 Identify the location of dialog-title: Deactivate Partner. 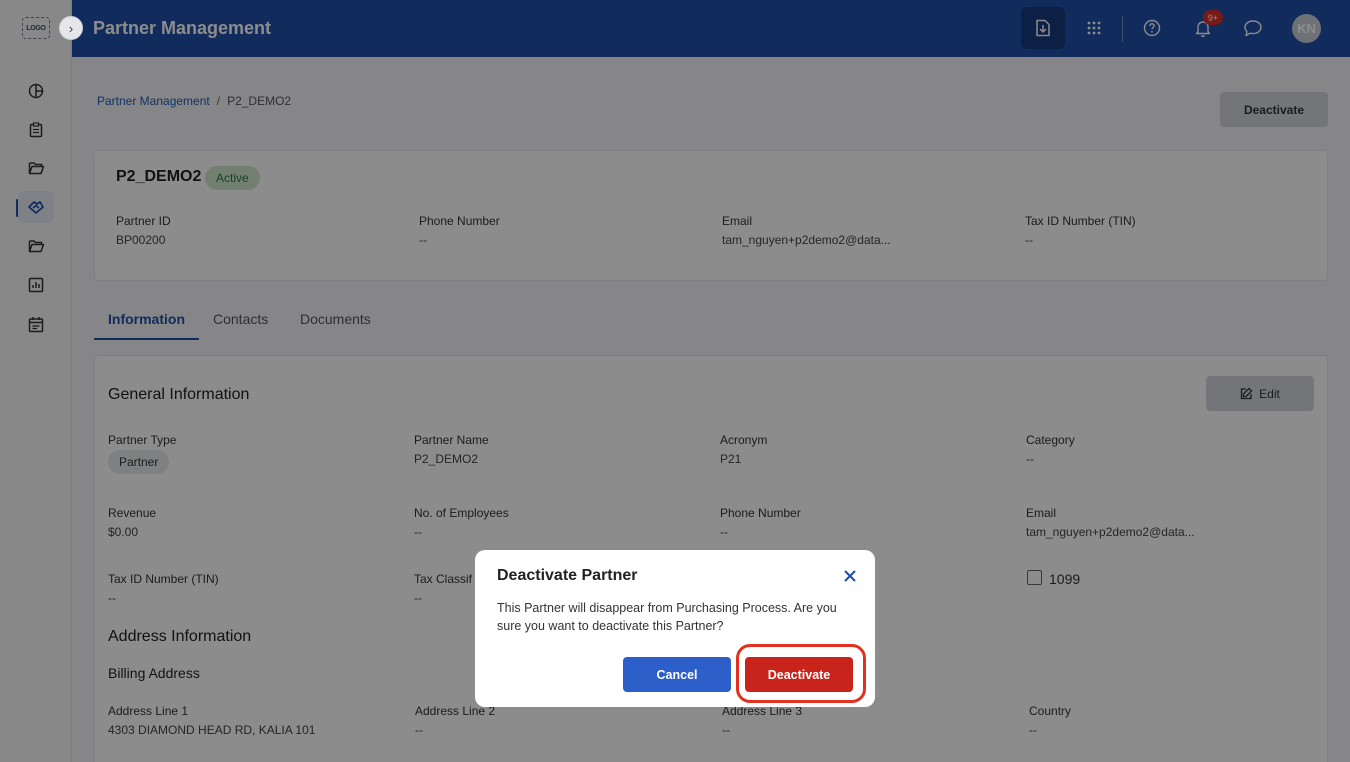
(567, 575).